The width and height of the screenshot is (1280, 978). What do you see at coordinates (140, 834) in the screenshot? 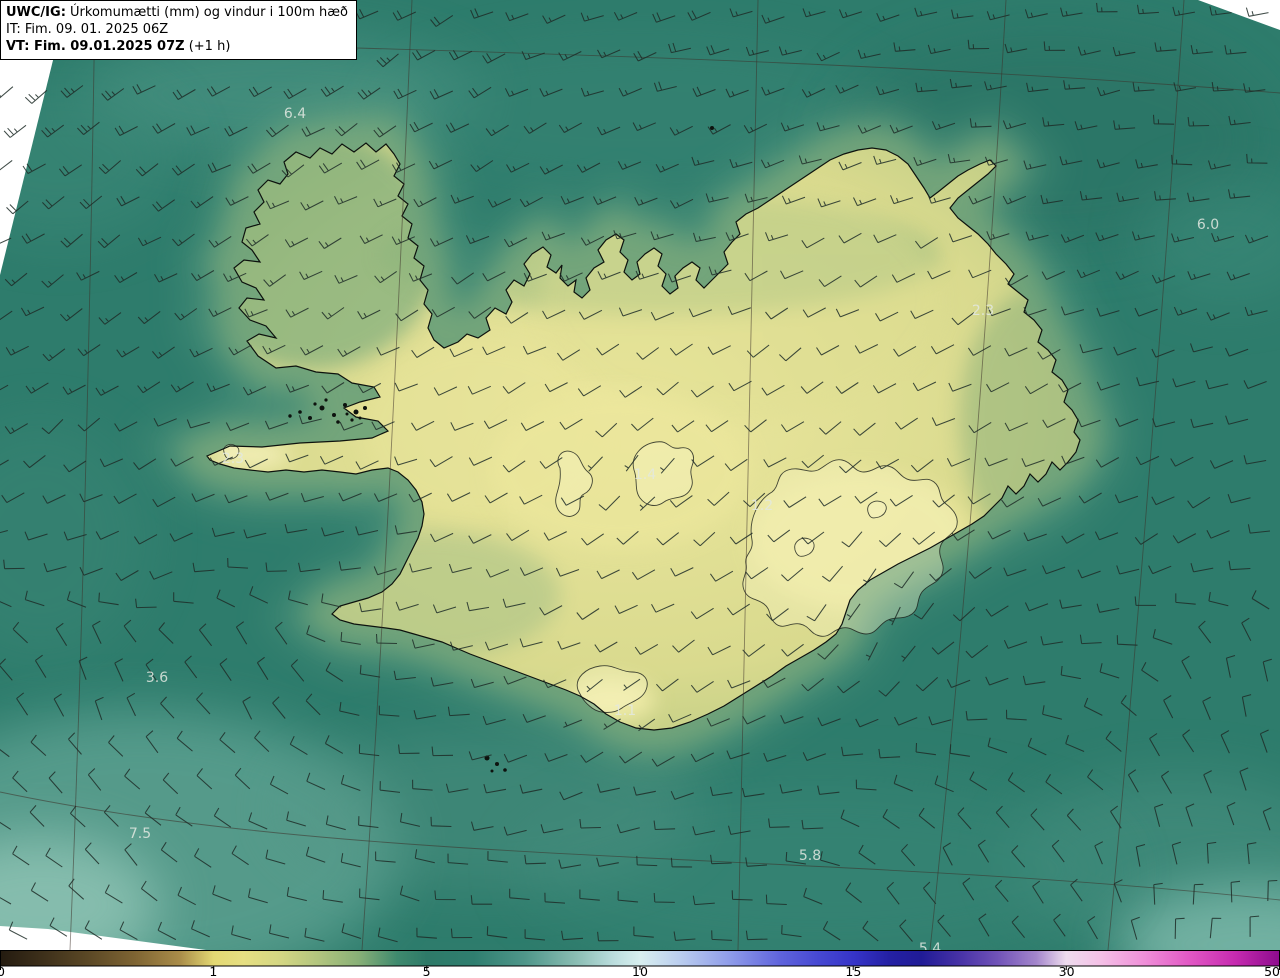
I see `contour-label: 7.5` at bounding box center [140, 834].